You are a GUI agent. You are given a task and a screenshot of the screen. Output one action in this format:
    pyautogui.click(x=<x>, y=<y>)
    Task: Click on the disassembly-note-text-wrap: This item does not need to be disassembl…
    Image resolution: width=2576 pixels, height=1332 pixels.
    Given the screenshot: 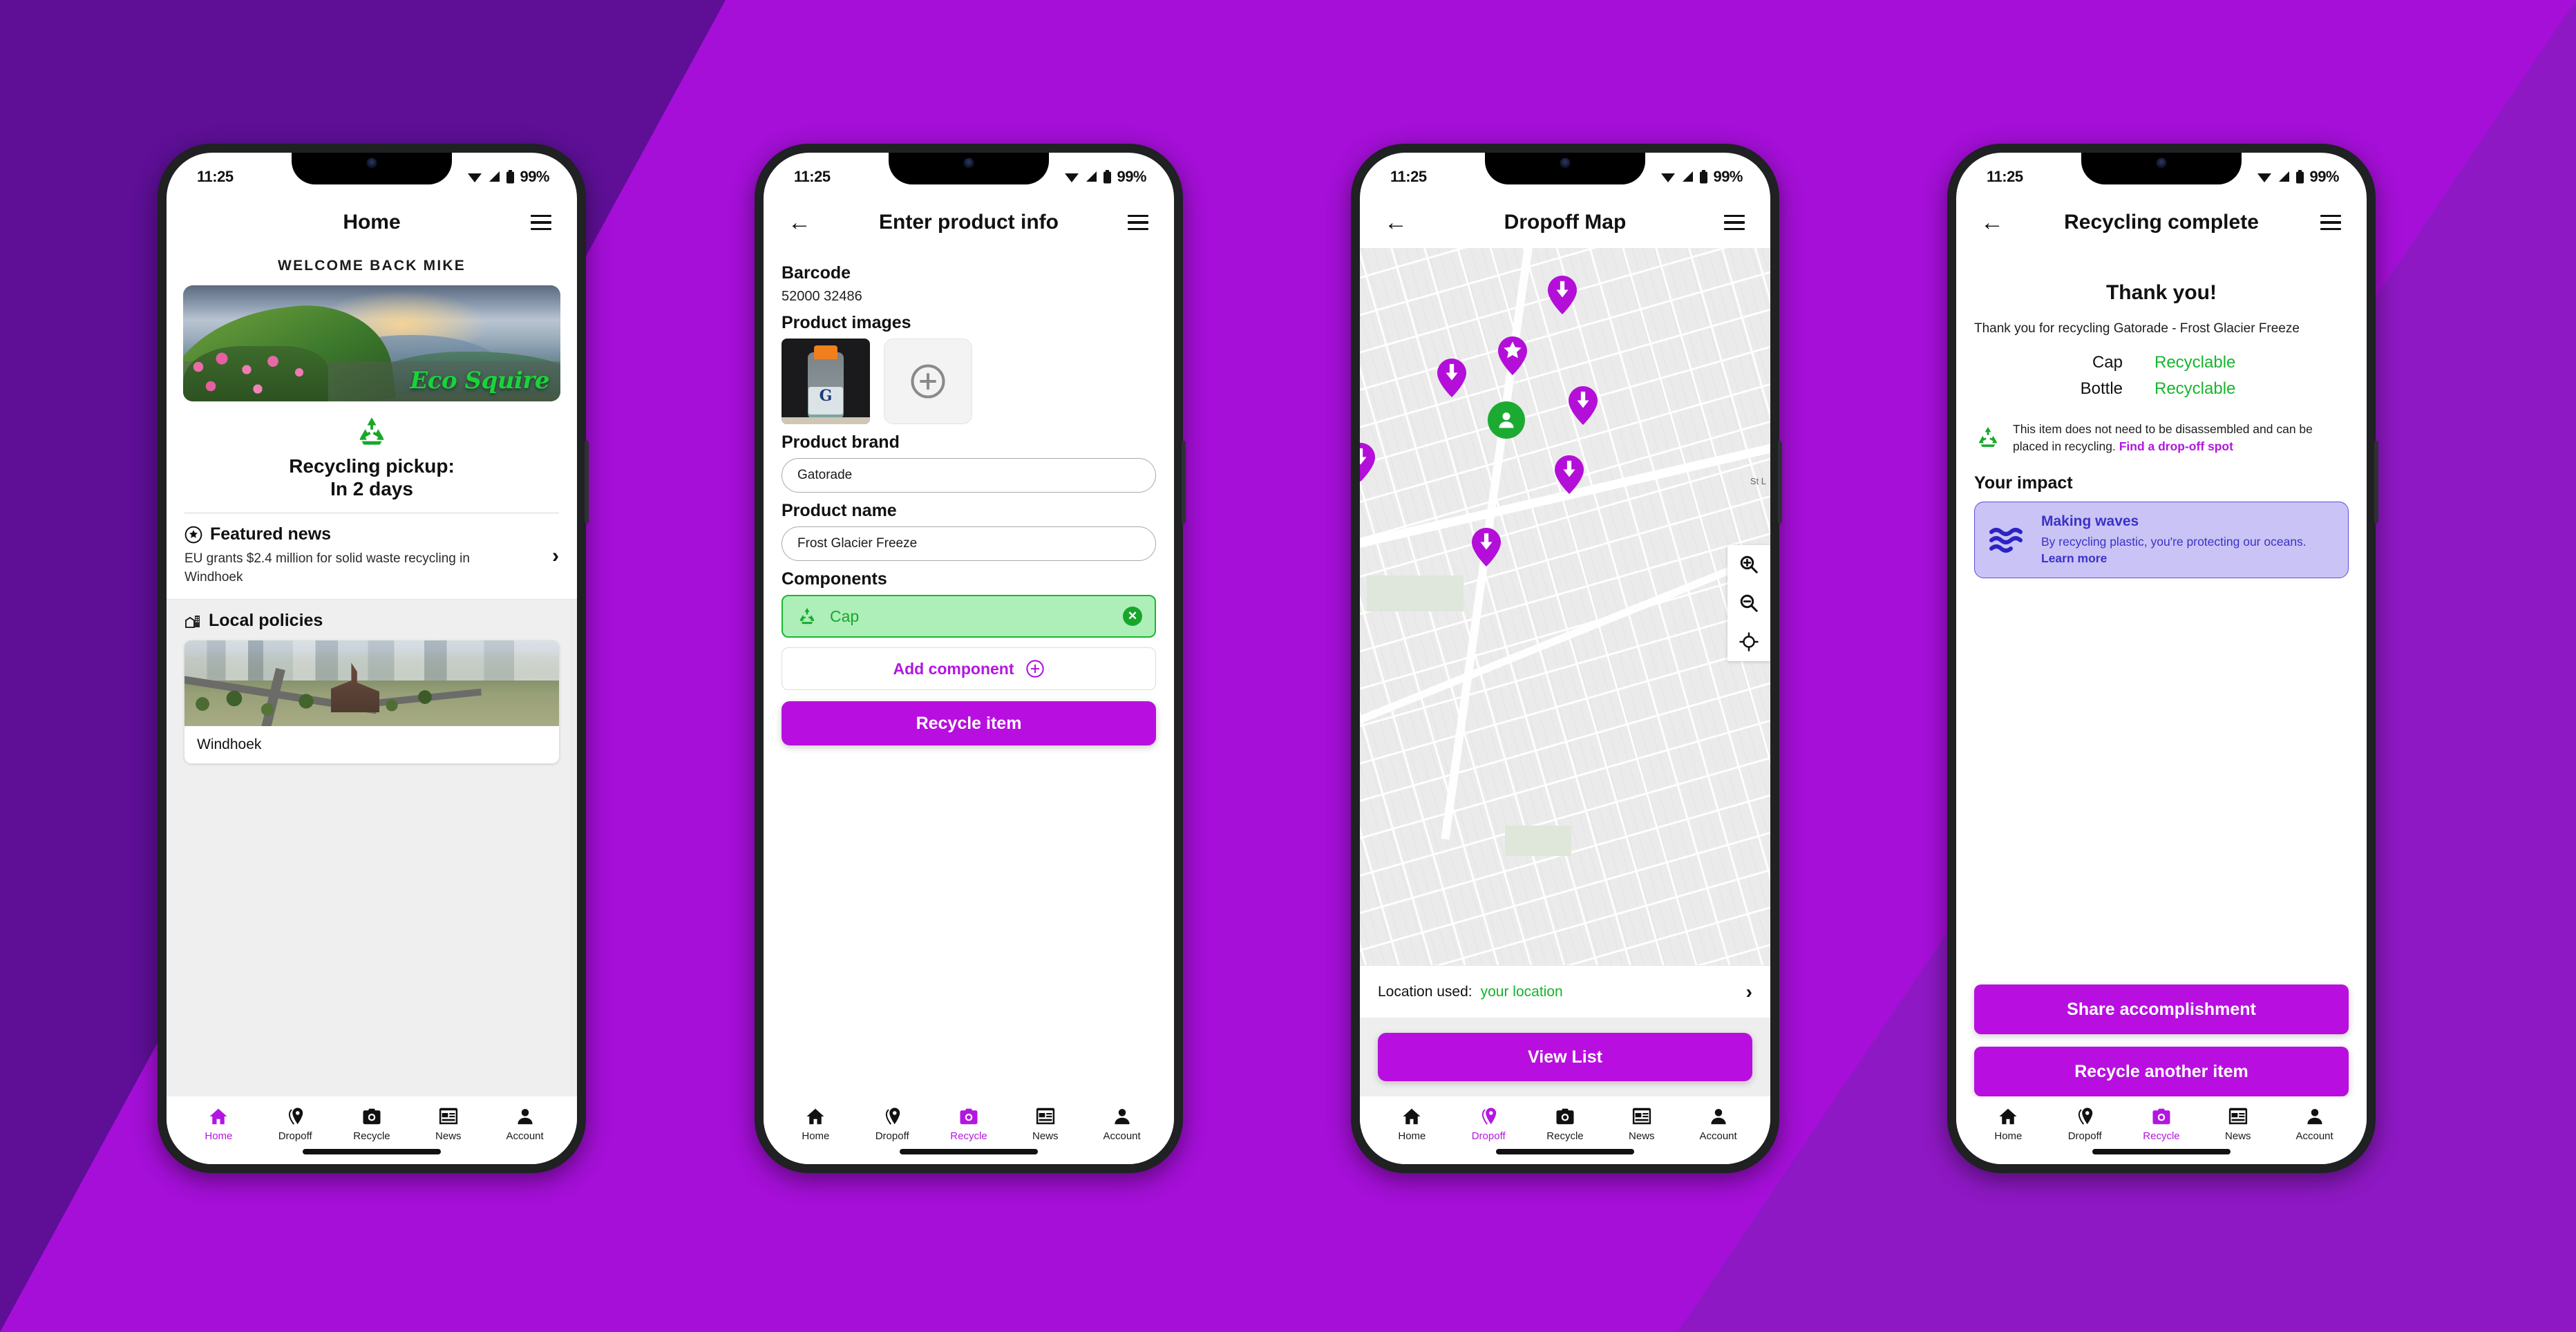 What is the action you would take?
    pyautogui.click(x=2181, y=438)
    